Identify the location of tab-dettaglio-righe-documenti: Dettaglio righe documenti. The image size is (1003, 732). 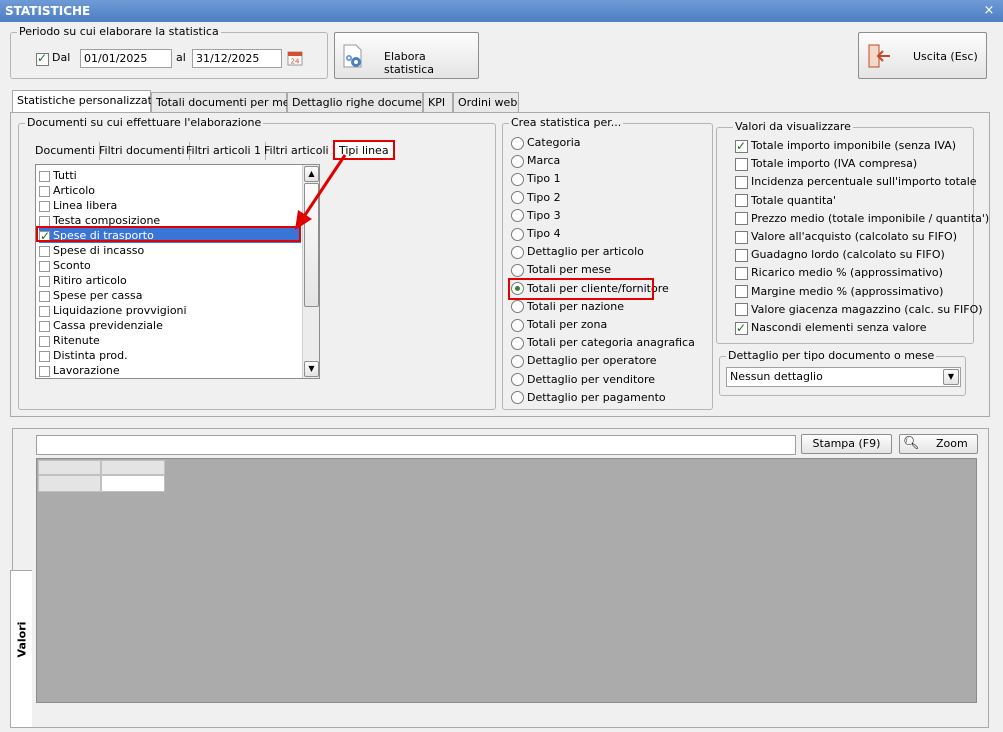
(361, 102).